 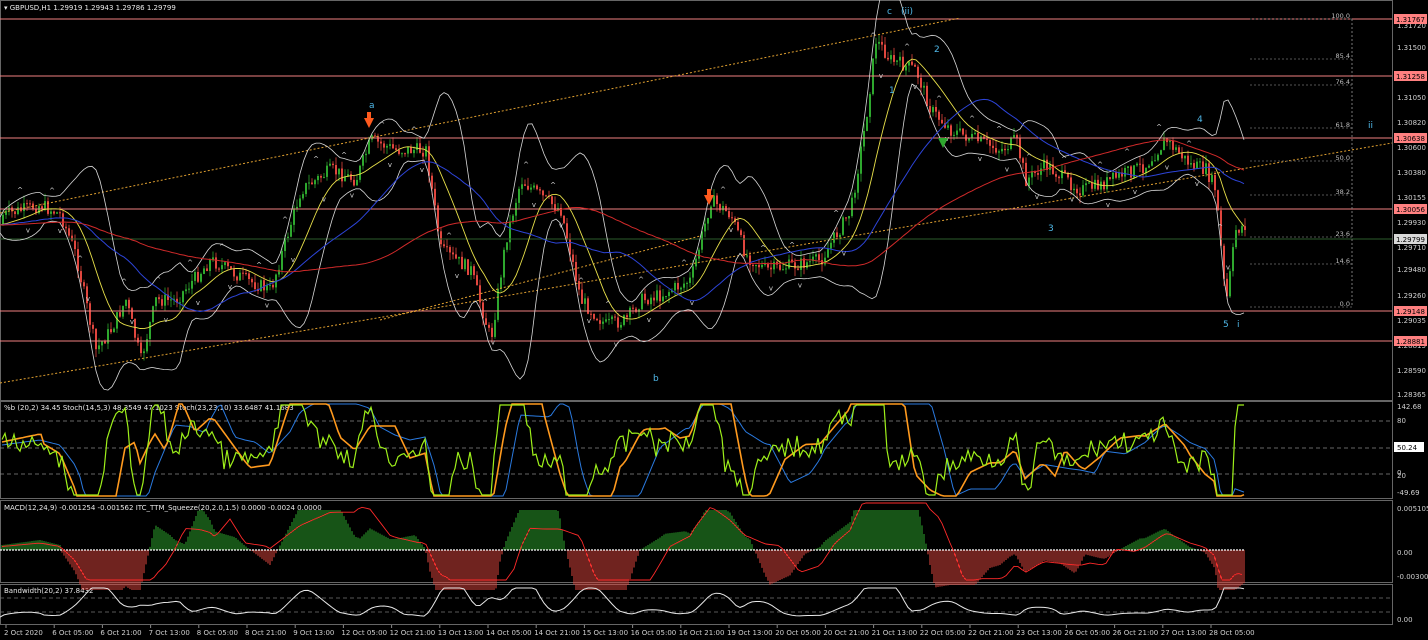 I want to click on bandwidth-indicator-title: Bandwidth(20,2) 37.8432, so click(x=49, y=591).